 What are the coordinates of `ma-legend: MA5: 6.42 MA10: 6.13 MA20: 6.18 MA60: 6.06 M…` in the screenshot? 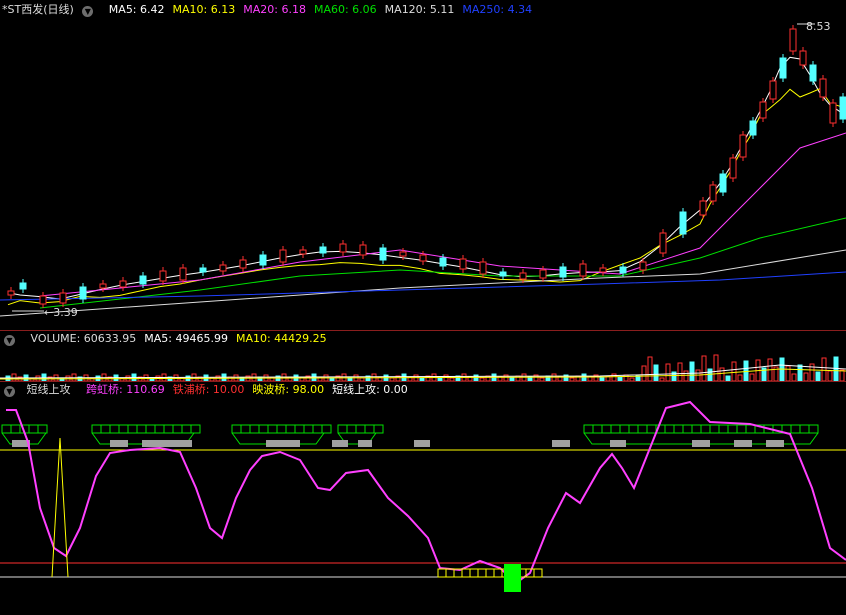 It's located at (322, 9).